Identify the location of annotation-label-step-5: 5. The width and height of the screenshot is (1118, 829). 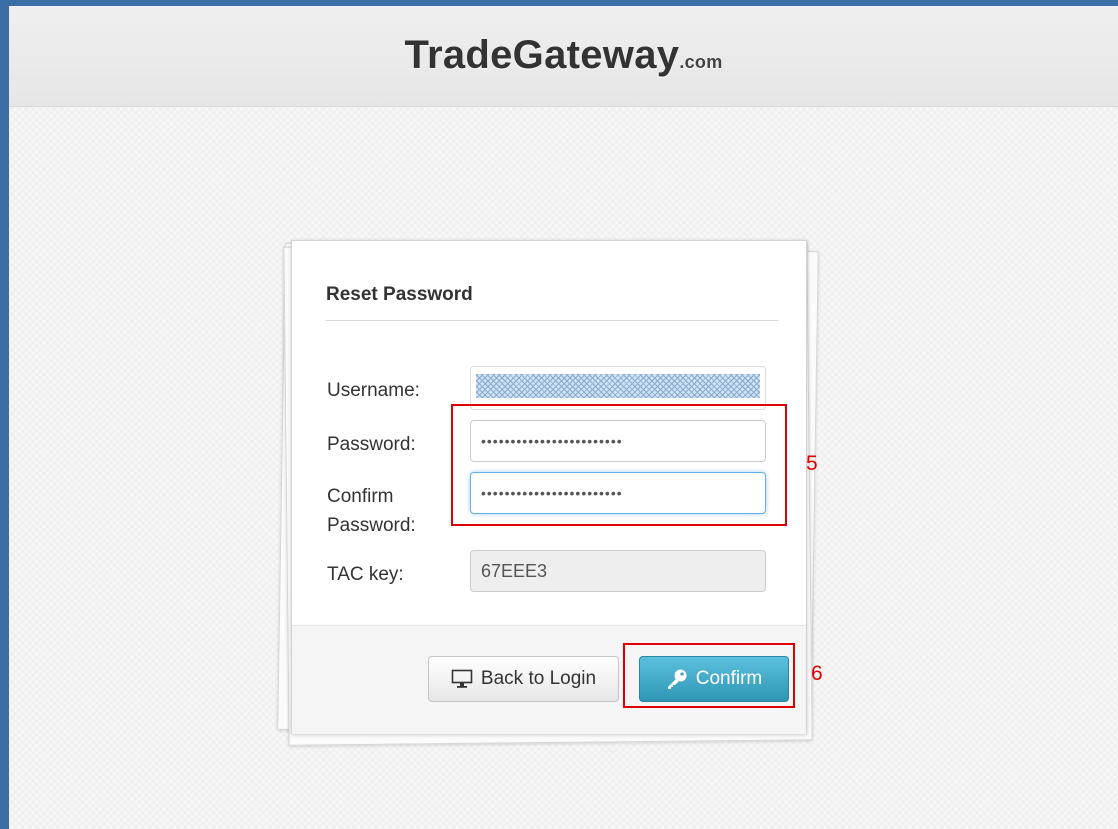
(812, 463).